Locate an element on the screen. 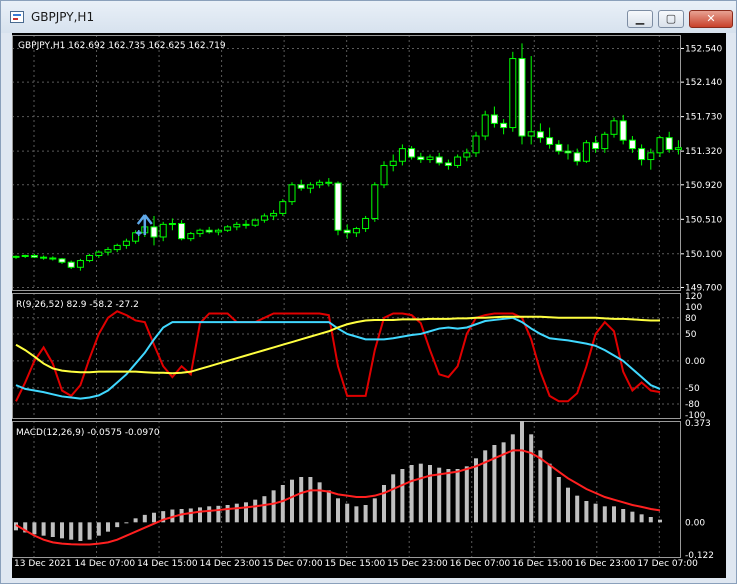 This screenshot has height=584, width=737. time-label: 16 Dec 07:00 is located at coordinates (480, 564).